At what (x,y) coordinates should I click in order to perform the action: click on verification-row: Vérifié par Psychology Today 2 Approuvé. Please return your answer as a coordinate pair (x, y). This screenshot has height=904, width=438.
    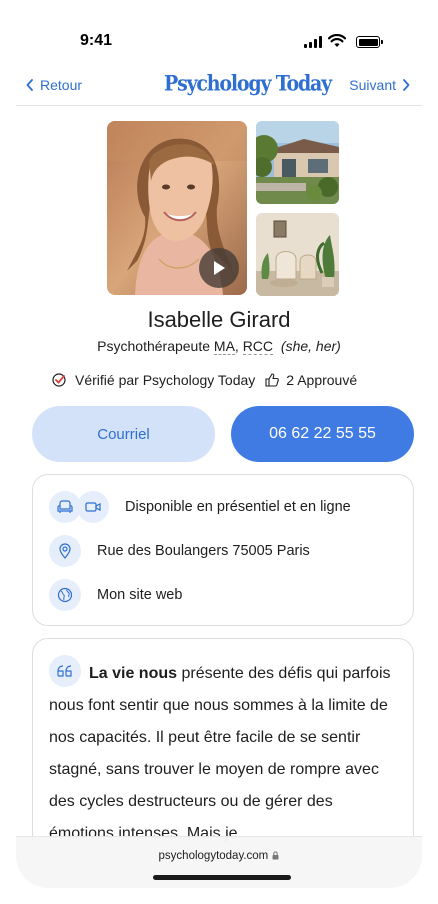
    Looking at the image, I should click on (204, 380).